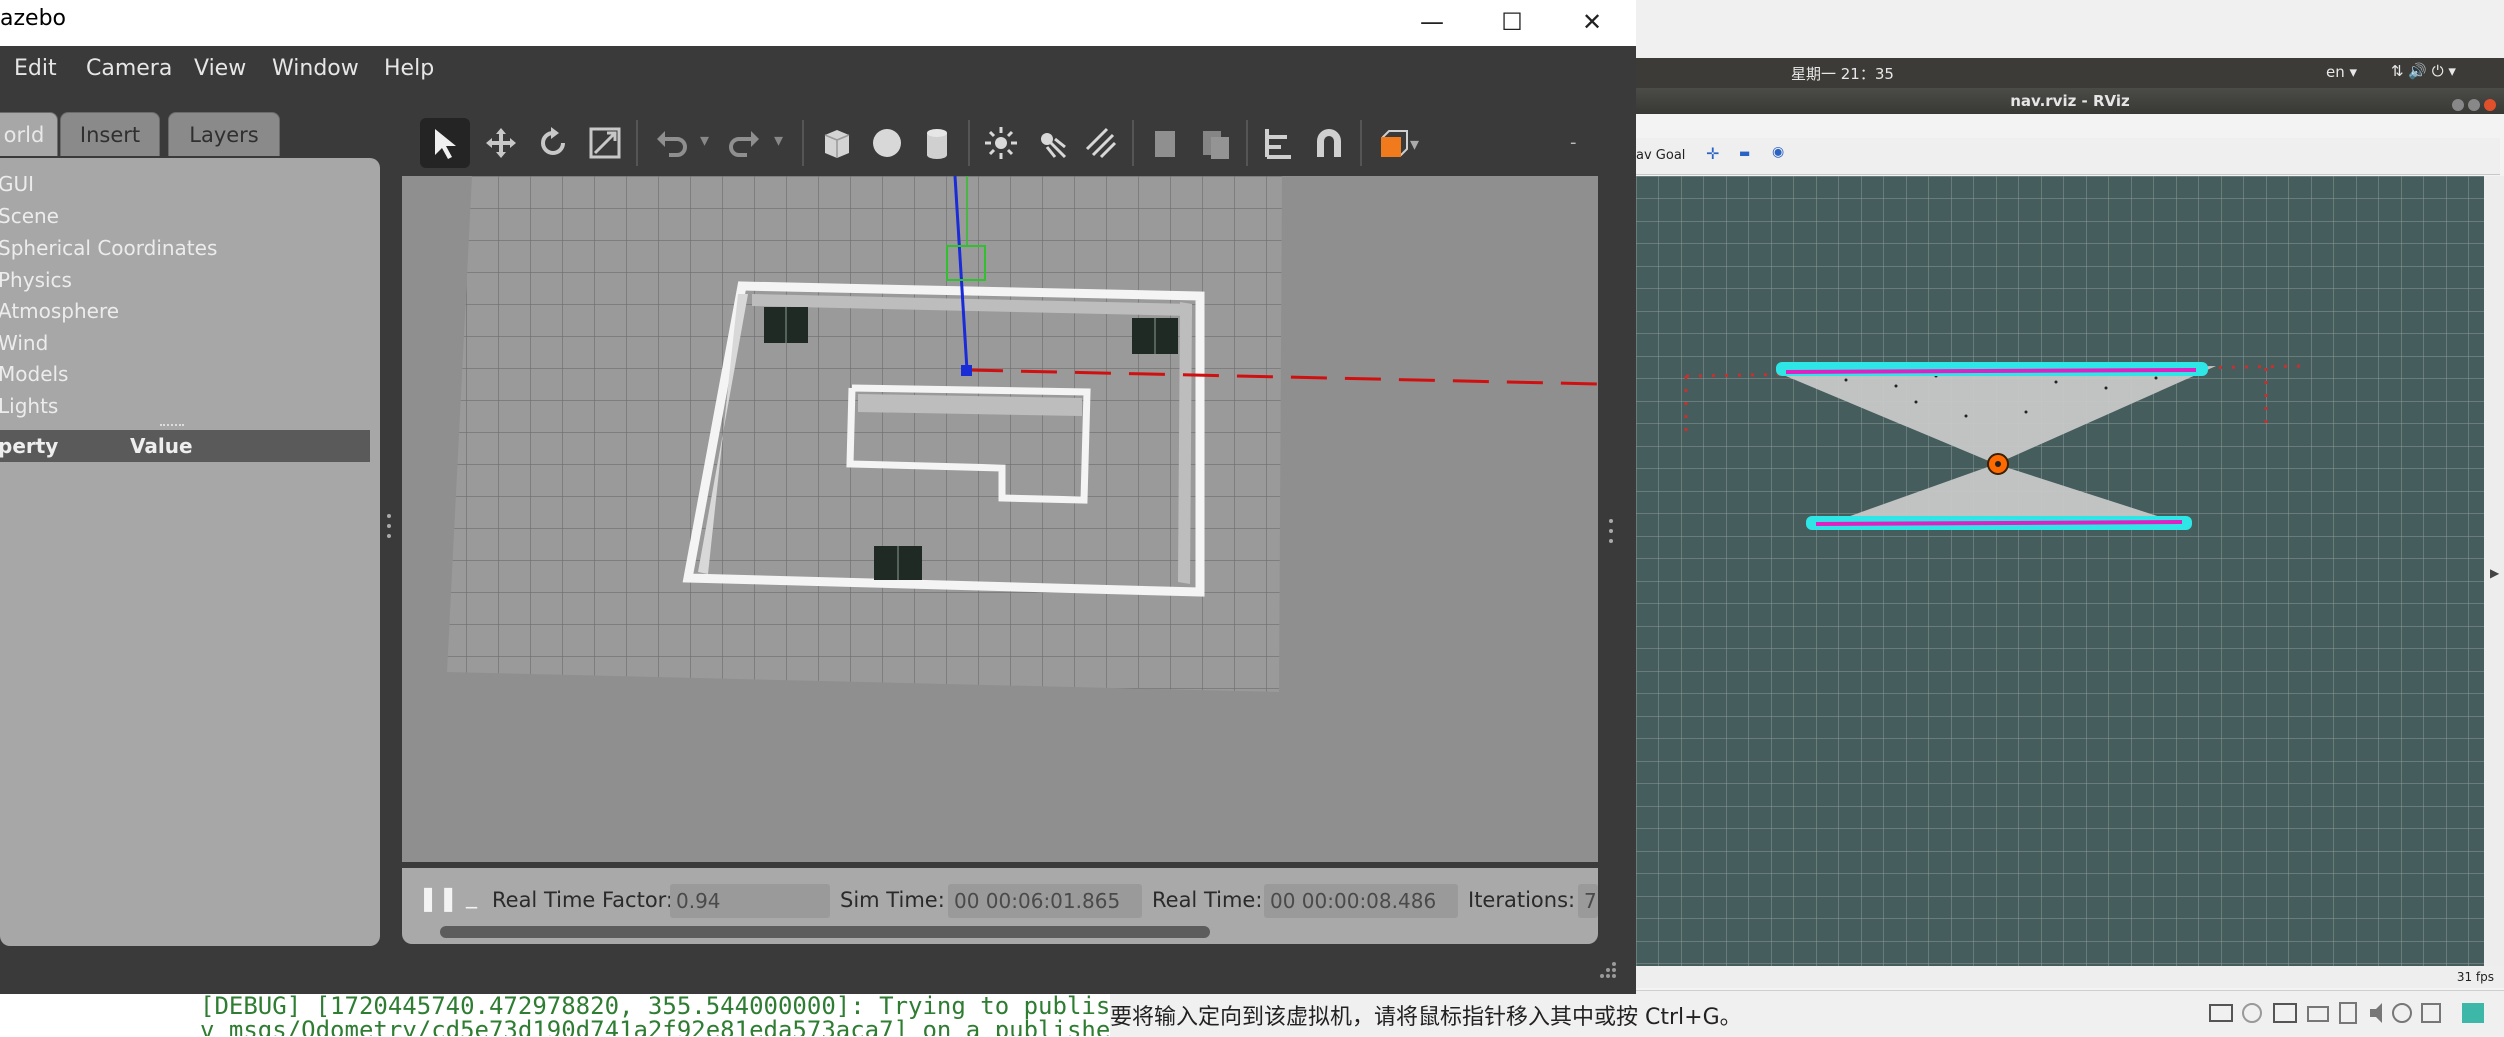 This screenshot has width=2504, height=1037. Describe the element at coordinates (445, 143) in the screenshot. I see `select-arrow-icon` at that location.